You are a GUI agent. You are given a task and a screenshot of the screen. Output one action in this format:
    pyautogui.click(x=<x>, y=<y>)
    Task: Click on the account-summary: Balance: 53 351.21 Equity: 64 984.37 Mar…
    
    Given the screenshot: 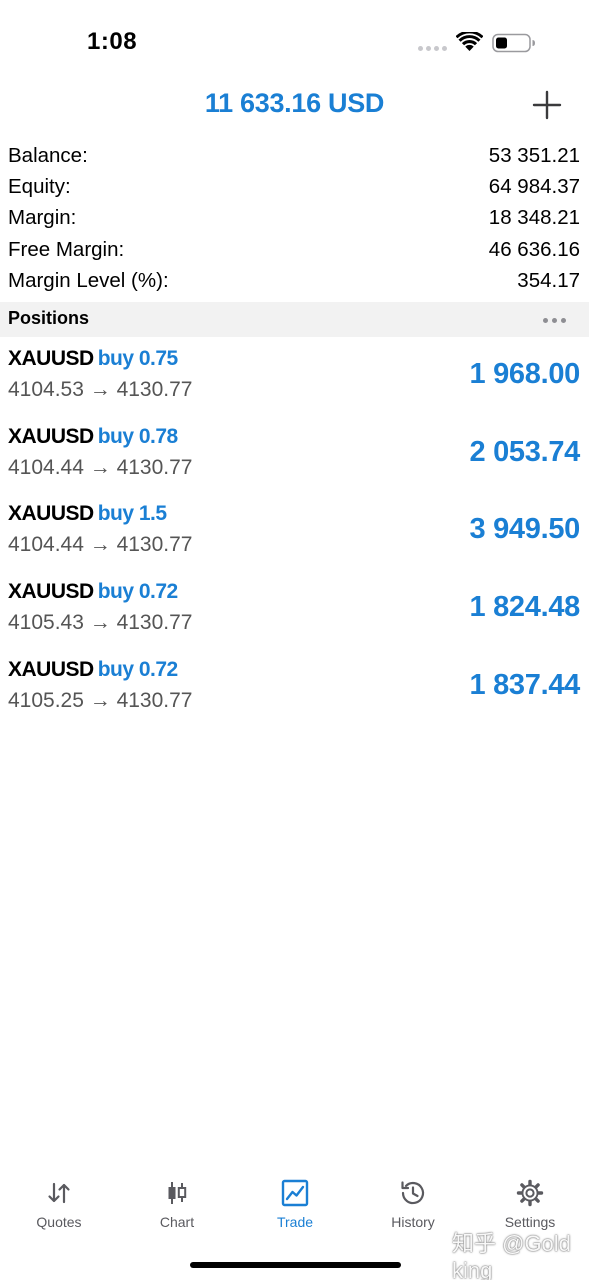 What is the action you would take?
    pyautogui.click(x=294, y=218)
    